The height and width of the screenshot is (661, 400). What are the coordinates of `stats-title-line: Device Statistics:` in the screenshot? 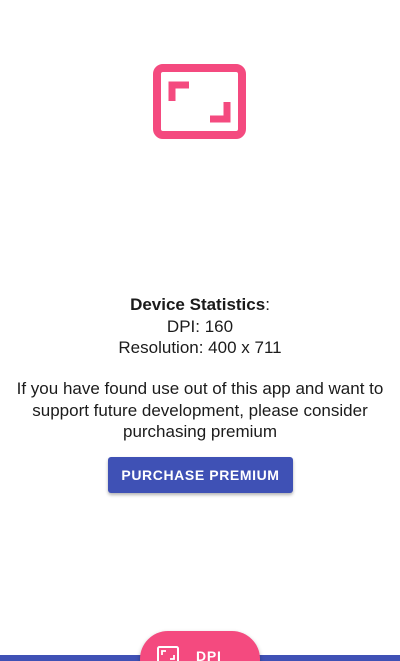 It's located at (200, 305).